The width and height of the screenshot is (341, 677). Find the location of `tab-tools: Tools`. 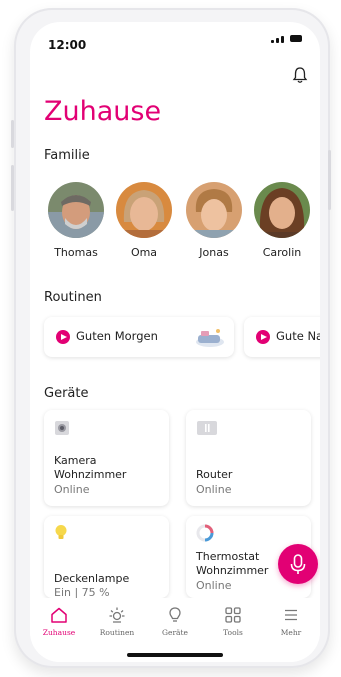

tab-tools: Tools is located at coordinates (233, 620).